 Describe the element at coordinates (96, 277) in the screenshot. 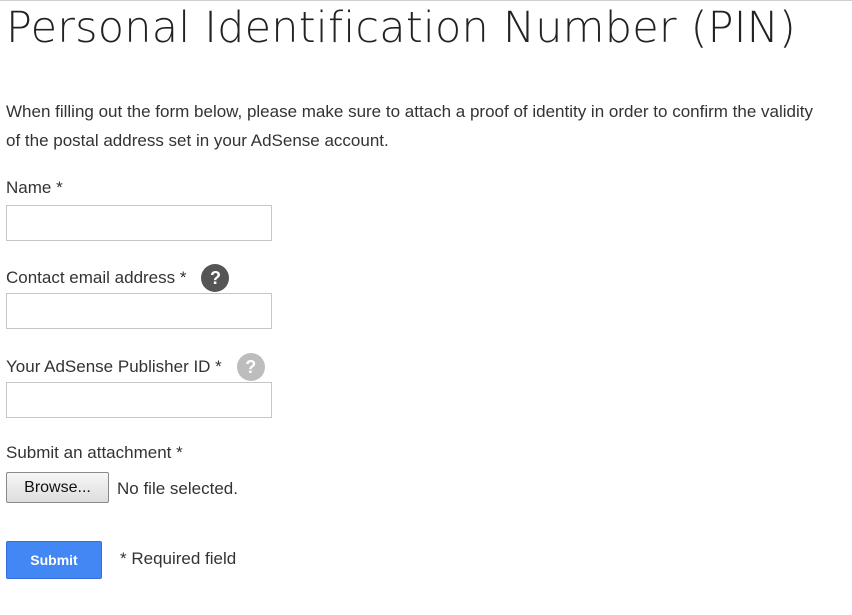

I see `email-label-text: Contact email address *` at that location.